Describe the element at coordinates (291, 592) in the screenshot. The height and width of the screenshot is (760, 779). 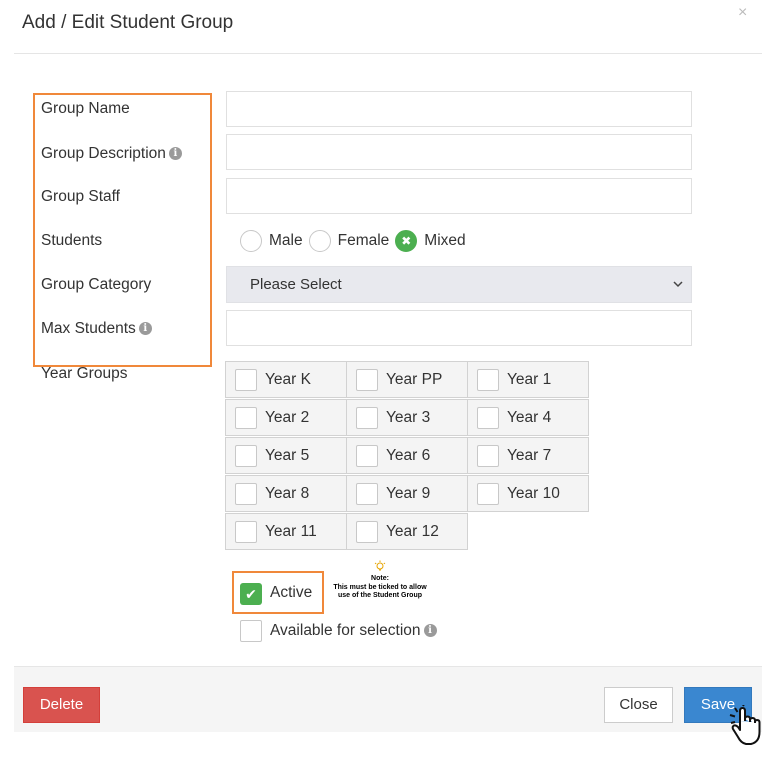
I see `active-label: Active` at that location.